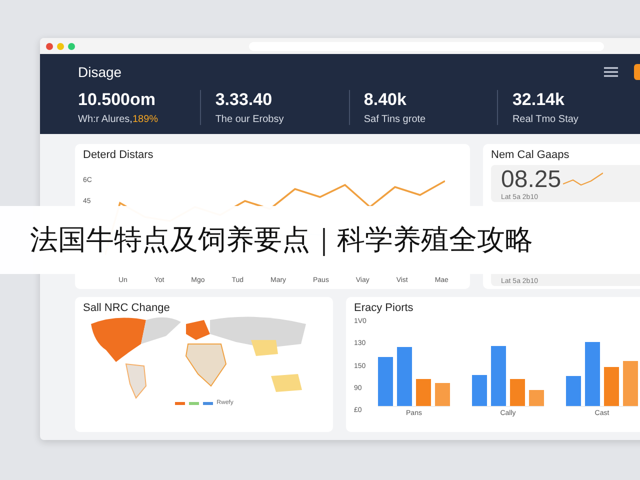 The image size is (640, 480). Describe the element at coordinates (530, 155) in the screenshot. I see `card-title: Nem Cal Gaaps` at that location.